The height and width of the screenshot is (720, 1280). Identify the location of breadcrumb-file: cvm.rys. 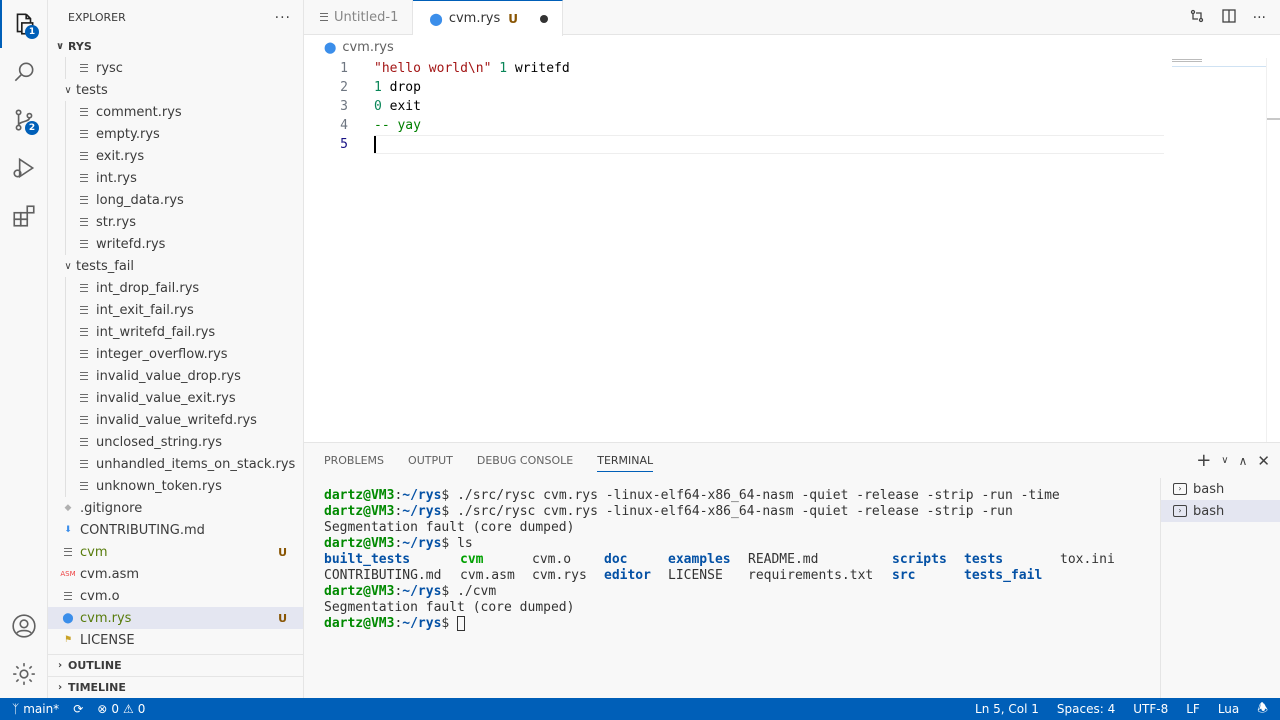
(367, 47).